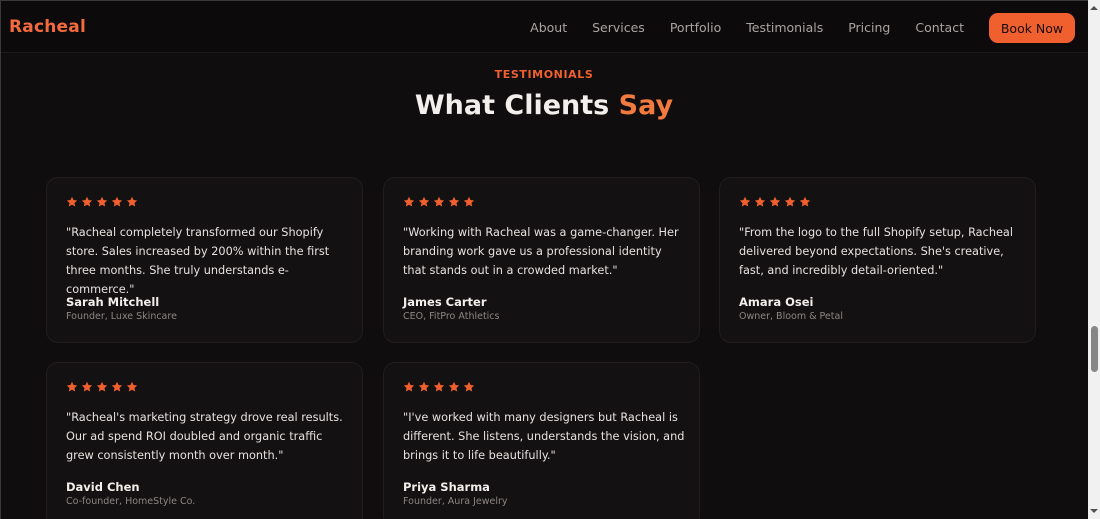 The image size is (1100, 519). What do you see at coordinates (544, 74) in the screenshot?
I see `section-eyebrow: TESTIMONIALS` at bounding box center [544, 74].